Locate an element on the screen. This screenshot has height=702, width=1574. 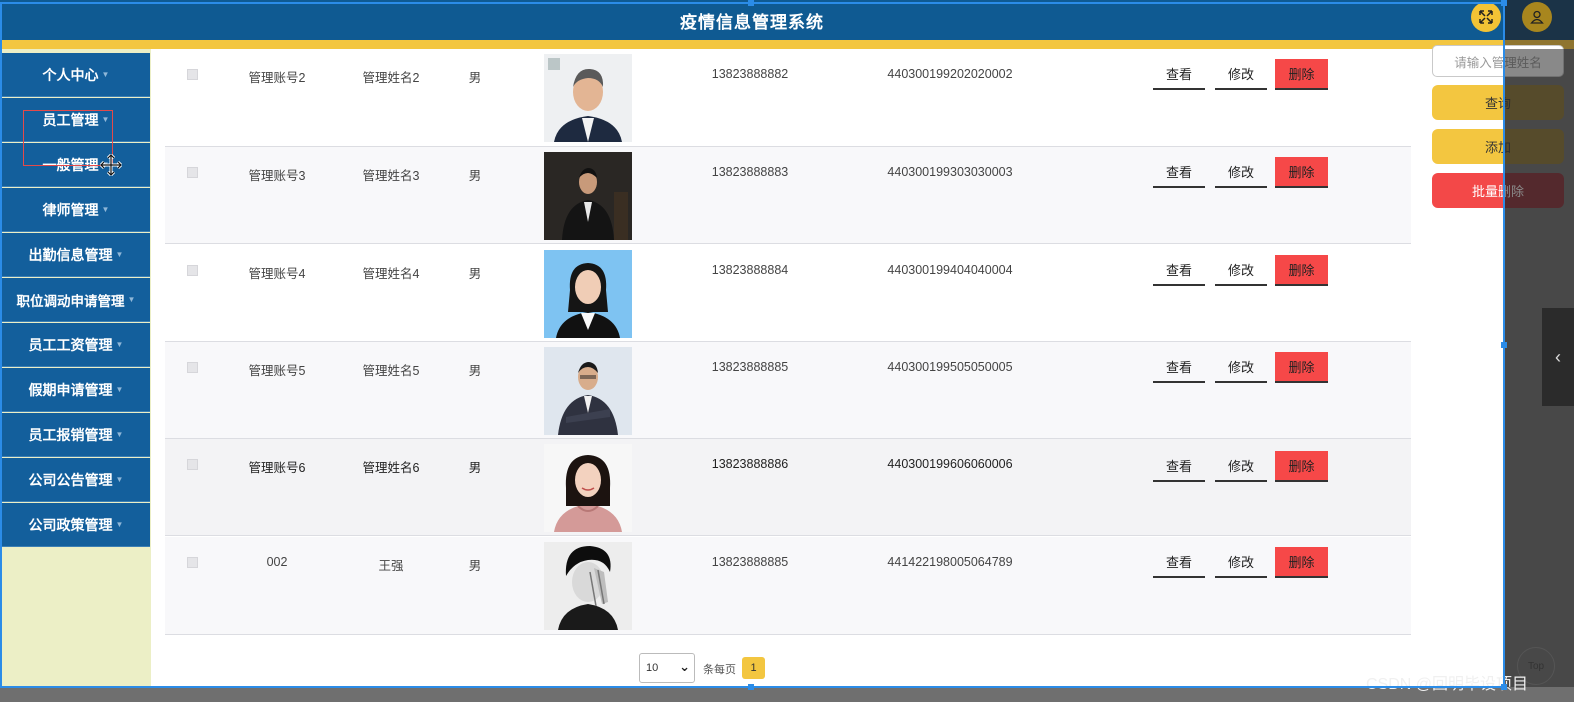
cell-name: 管理姓名6 is located at coordinates (391, 468).